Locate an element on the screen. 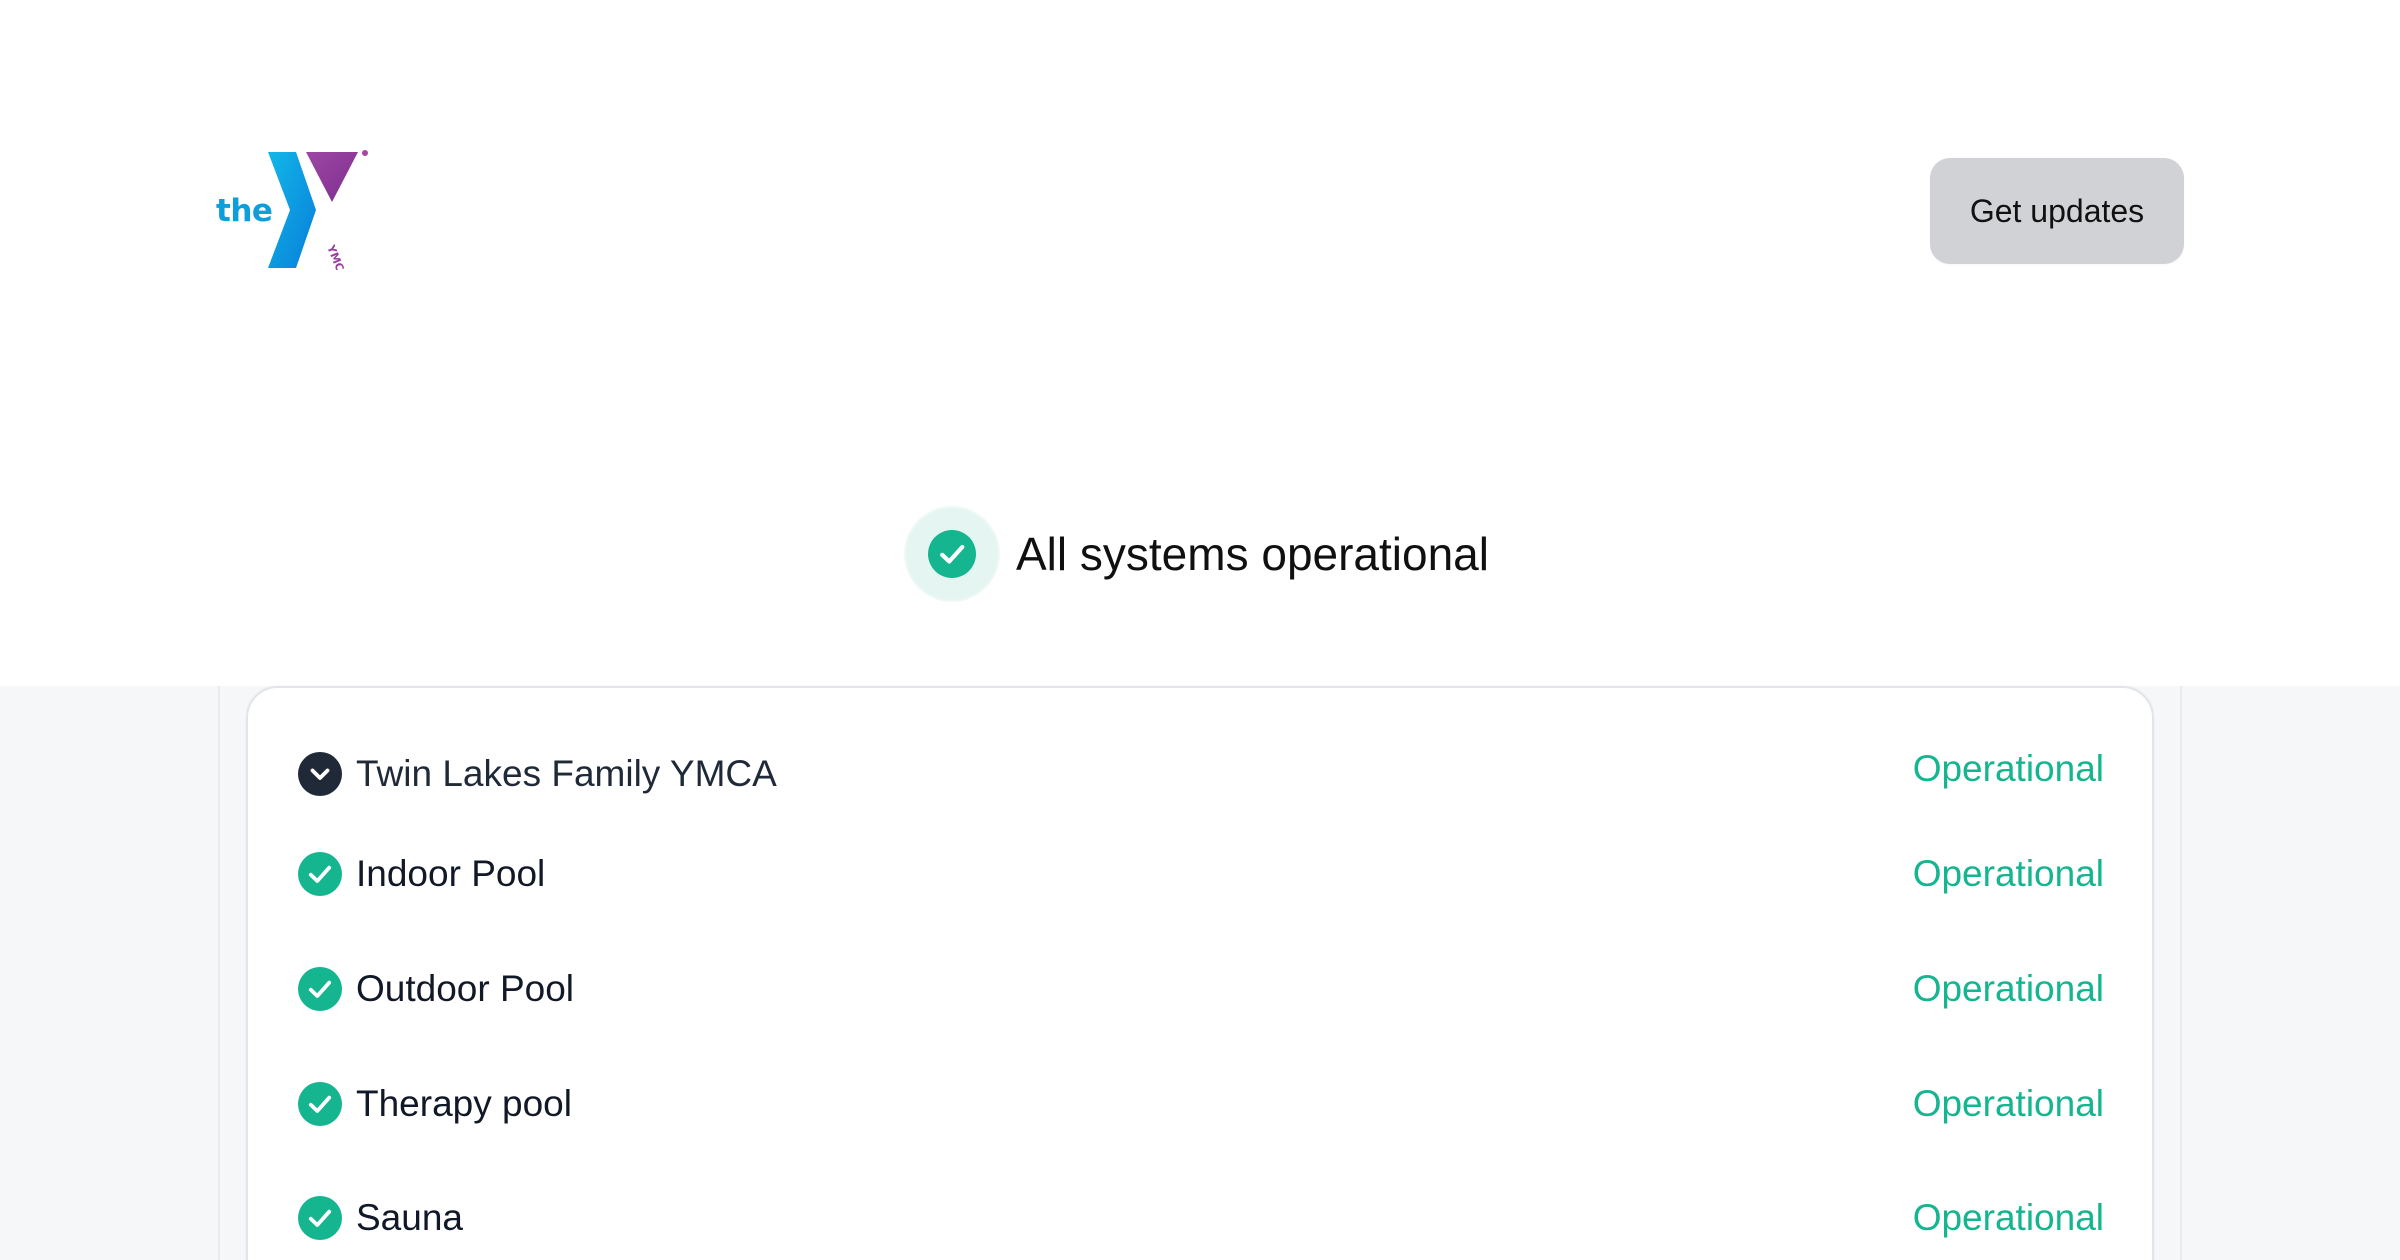 The height and width of the screenshot is (1260, 2400). status-item-indoor-pool: Indoor Pool Operational is located at coordinates (1201, 874).